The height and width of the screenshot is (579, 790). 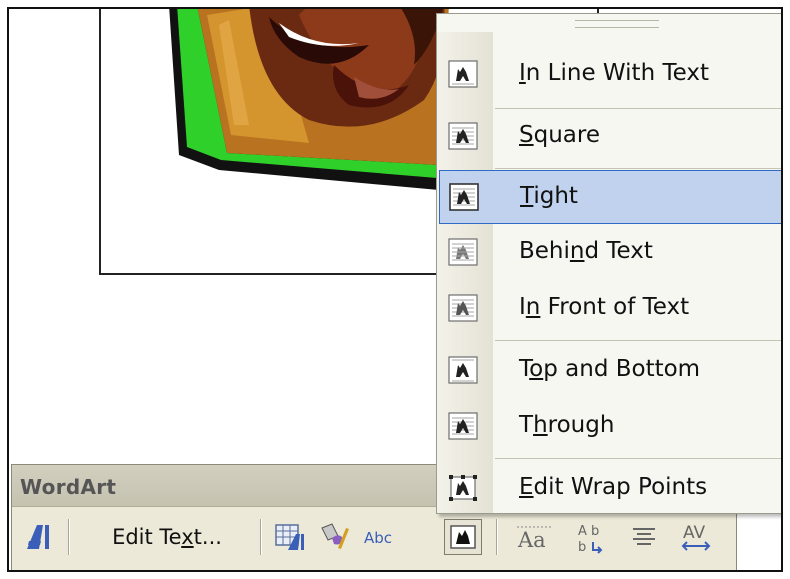 What do you see at coordinates (613, 487) in the screenshot?
I see `menu-item-label: Edit Wrap Points` at bounding box center [613, 487].